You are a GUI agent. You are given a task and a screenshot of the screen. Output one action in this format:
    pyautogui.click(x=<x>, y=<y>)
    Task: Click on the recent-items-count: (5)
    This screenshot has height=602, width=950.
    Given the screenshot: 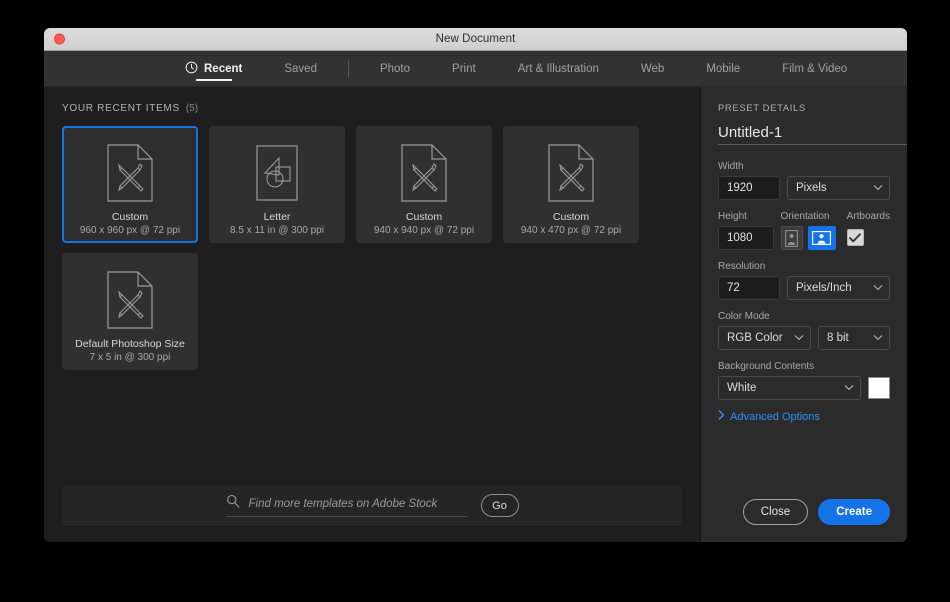 What is the action you would take?
    pyautogui.click(x=192, y=108)
    